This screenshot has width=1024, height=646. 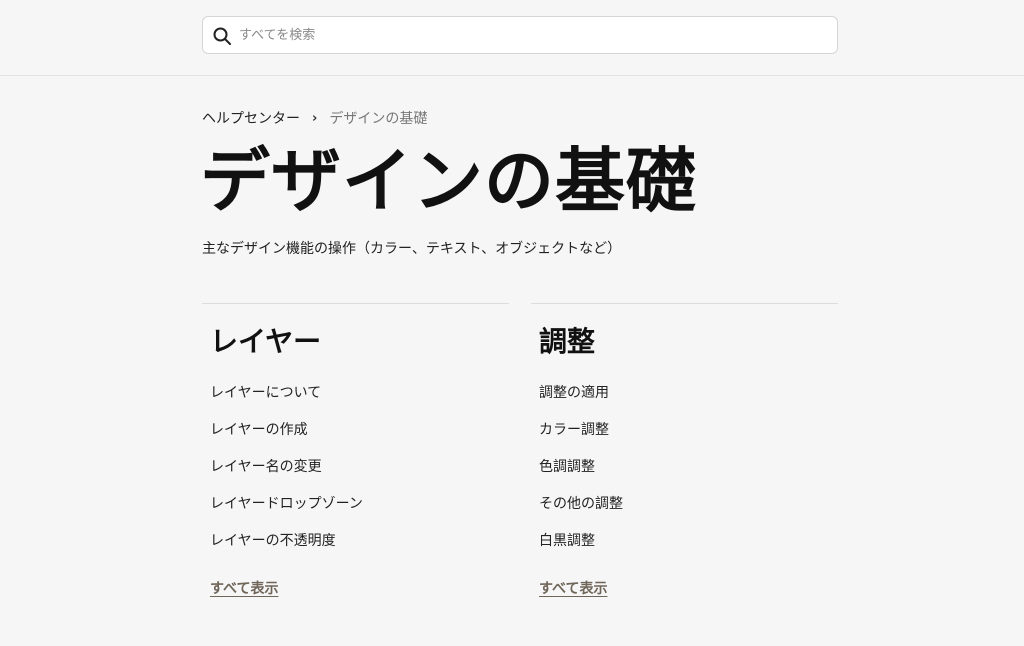 I want to click on top-bar, so click(x=512, y=38).